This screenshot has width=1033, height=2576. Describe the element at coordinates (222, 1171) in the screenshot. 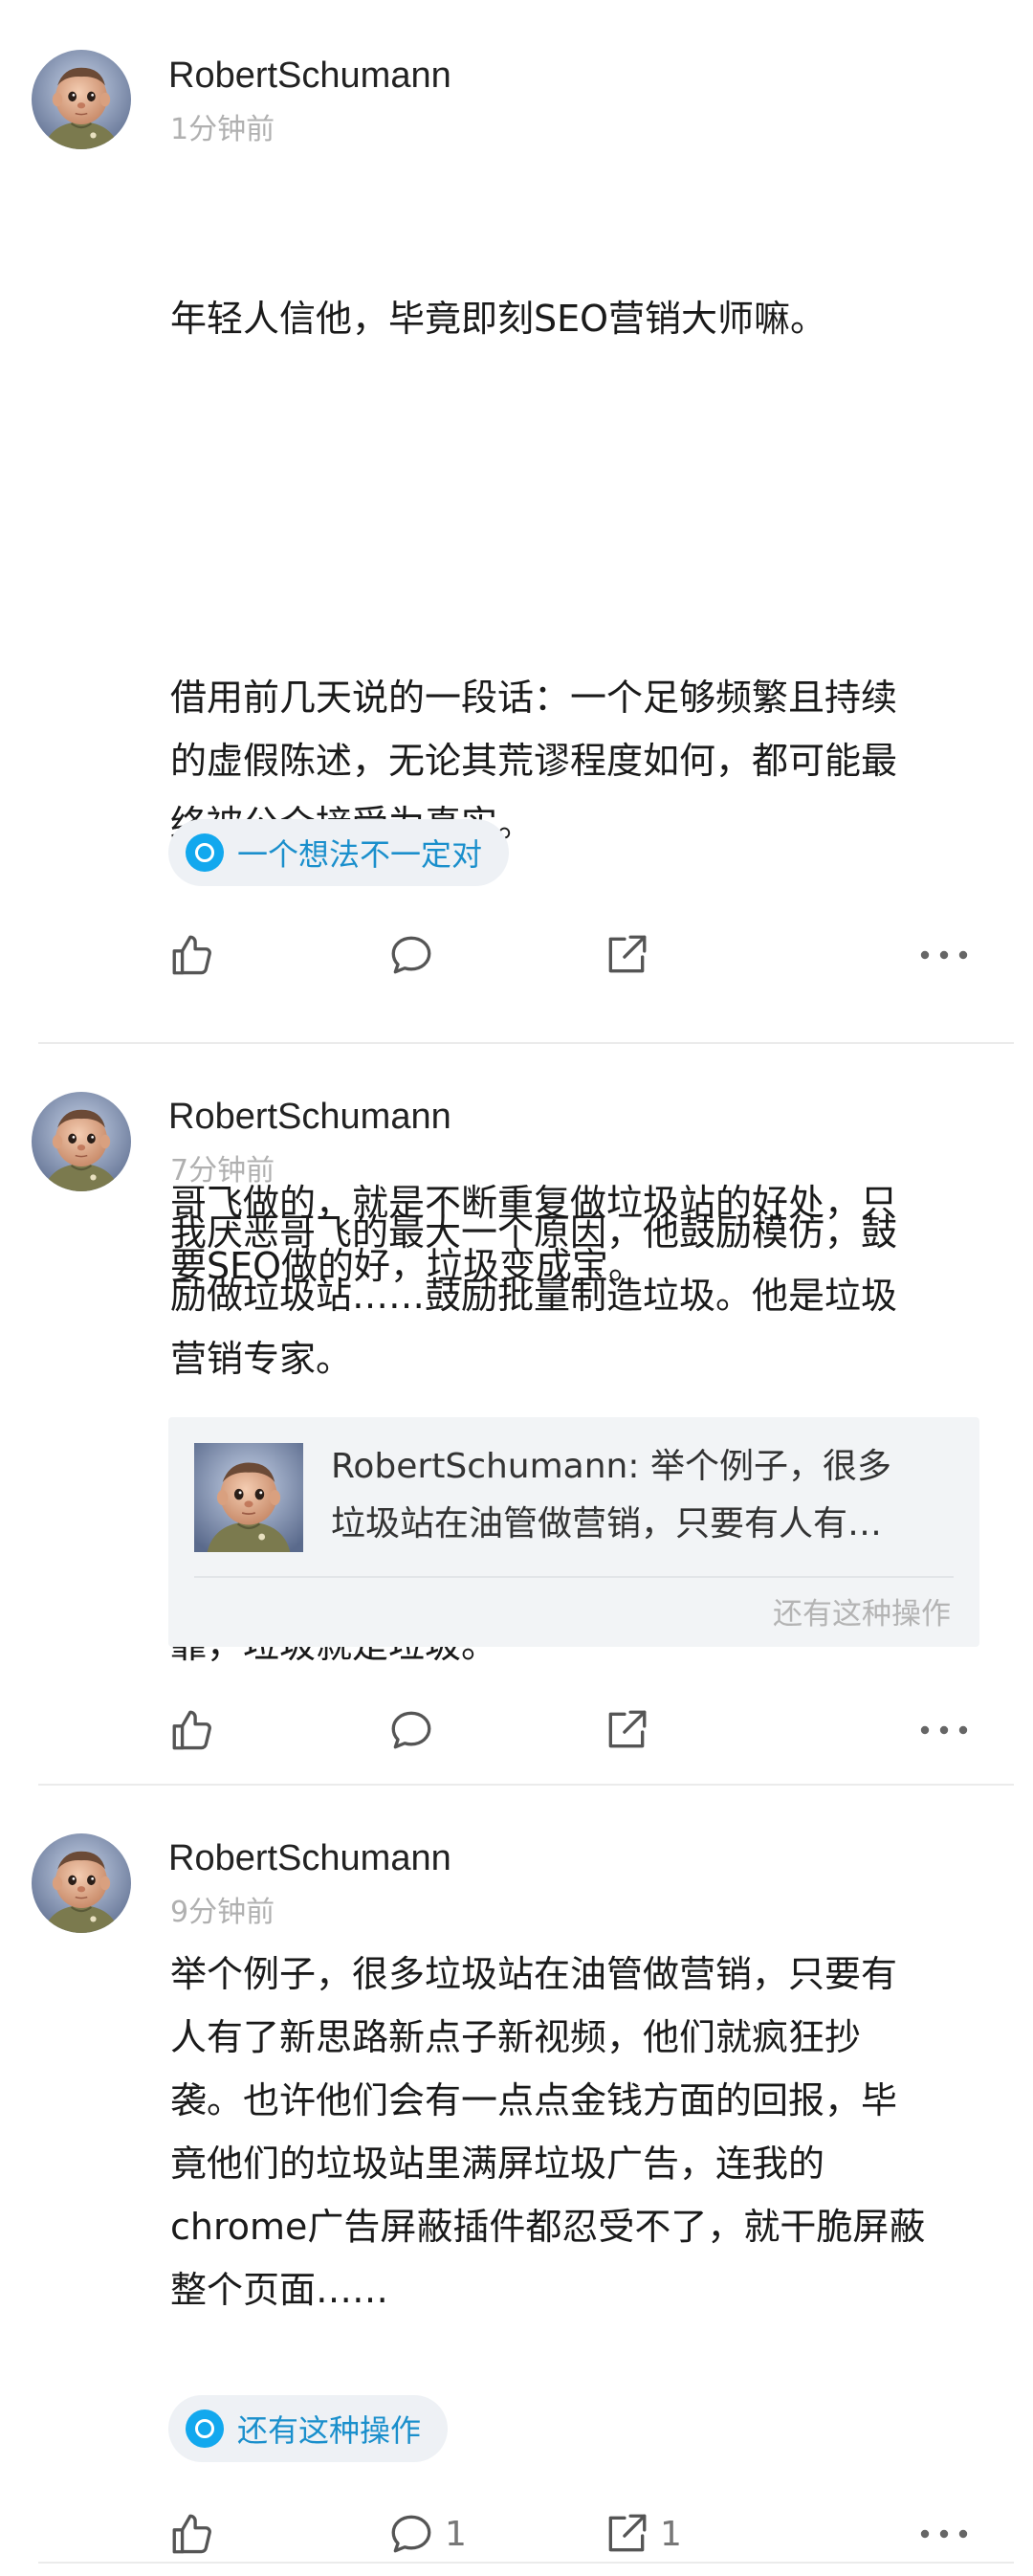

I see `post-time: 7分钟前` at that location.